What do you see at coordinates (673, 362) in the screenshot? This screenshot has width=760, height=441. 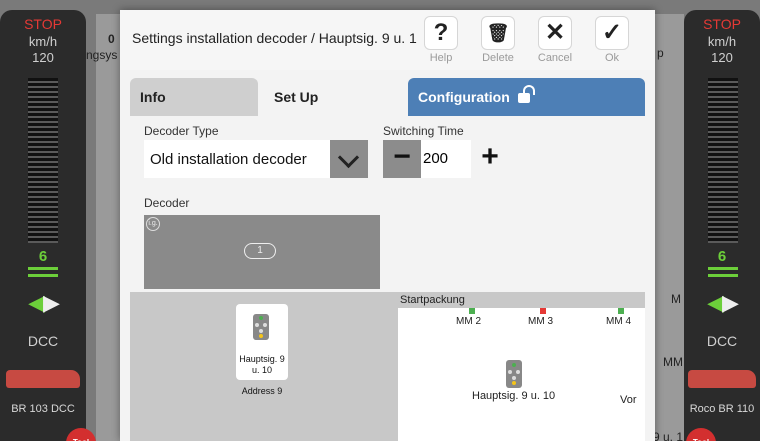 I see `background-peek-text: MM` at bounding box center [673, 362].